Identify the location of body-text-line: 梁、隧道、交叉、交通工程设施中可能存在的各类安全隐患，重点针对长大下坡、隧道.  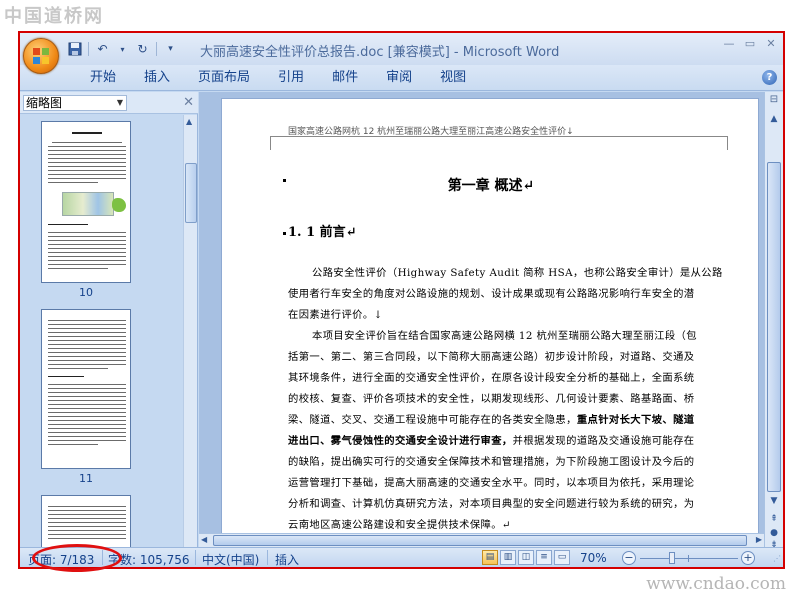
(498, 418).